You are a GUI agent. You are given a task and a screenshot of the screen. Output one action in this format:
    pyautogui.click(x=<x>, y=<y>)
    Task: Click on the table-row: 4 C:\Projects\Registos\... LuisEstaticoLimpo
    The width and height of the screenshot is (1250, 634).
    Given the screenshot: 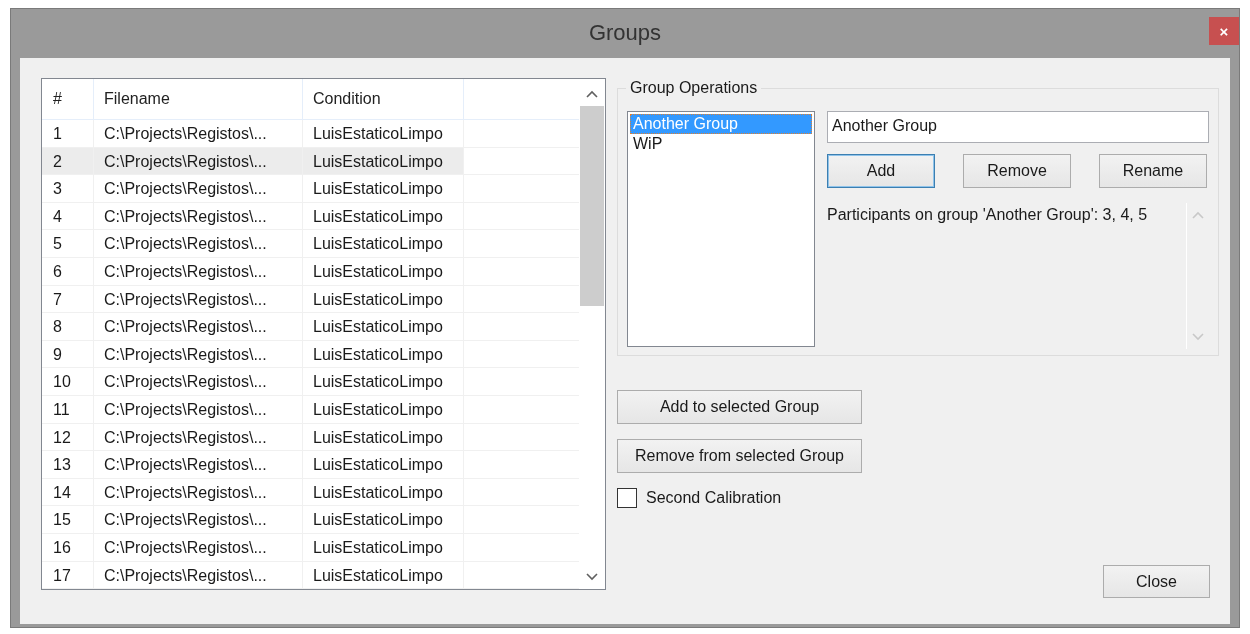 What is the action you would take?
    pyautogui.click(x=253, y=216)
    